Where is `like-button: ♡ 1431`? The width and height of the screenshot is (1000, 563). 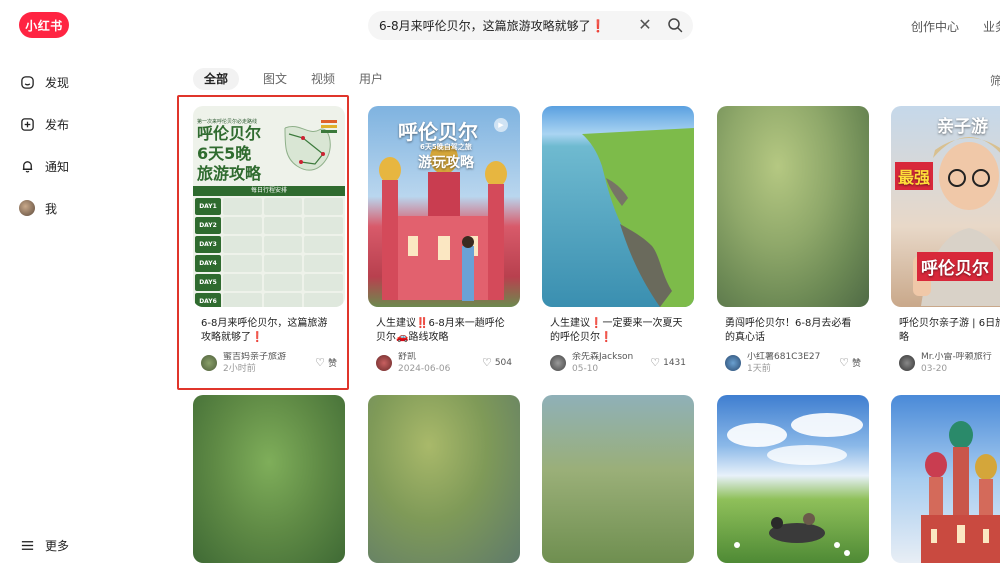 like-button: ♡ 1431 is located at coordinates (668, 362).